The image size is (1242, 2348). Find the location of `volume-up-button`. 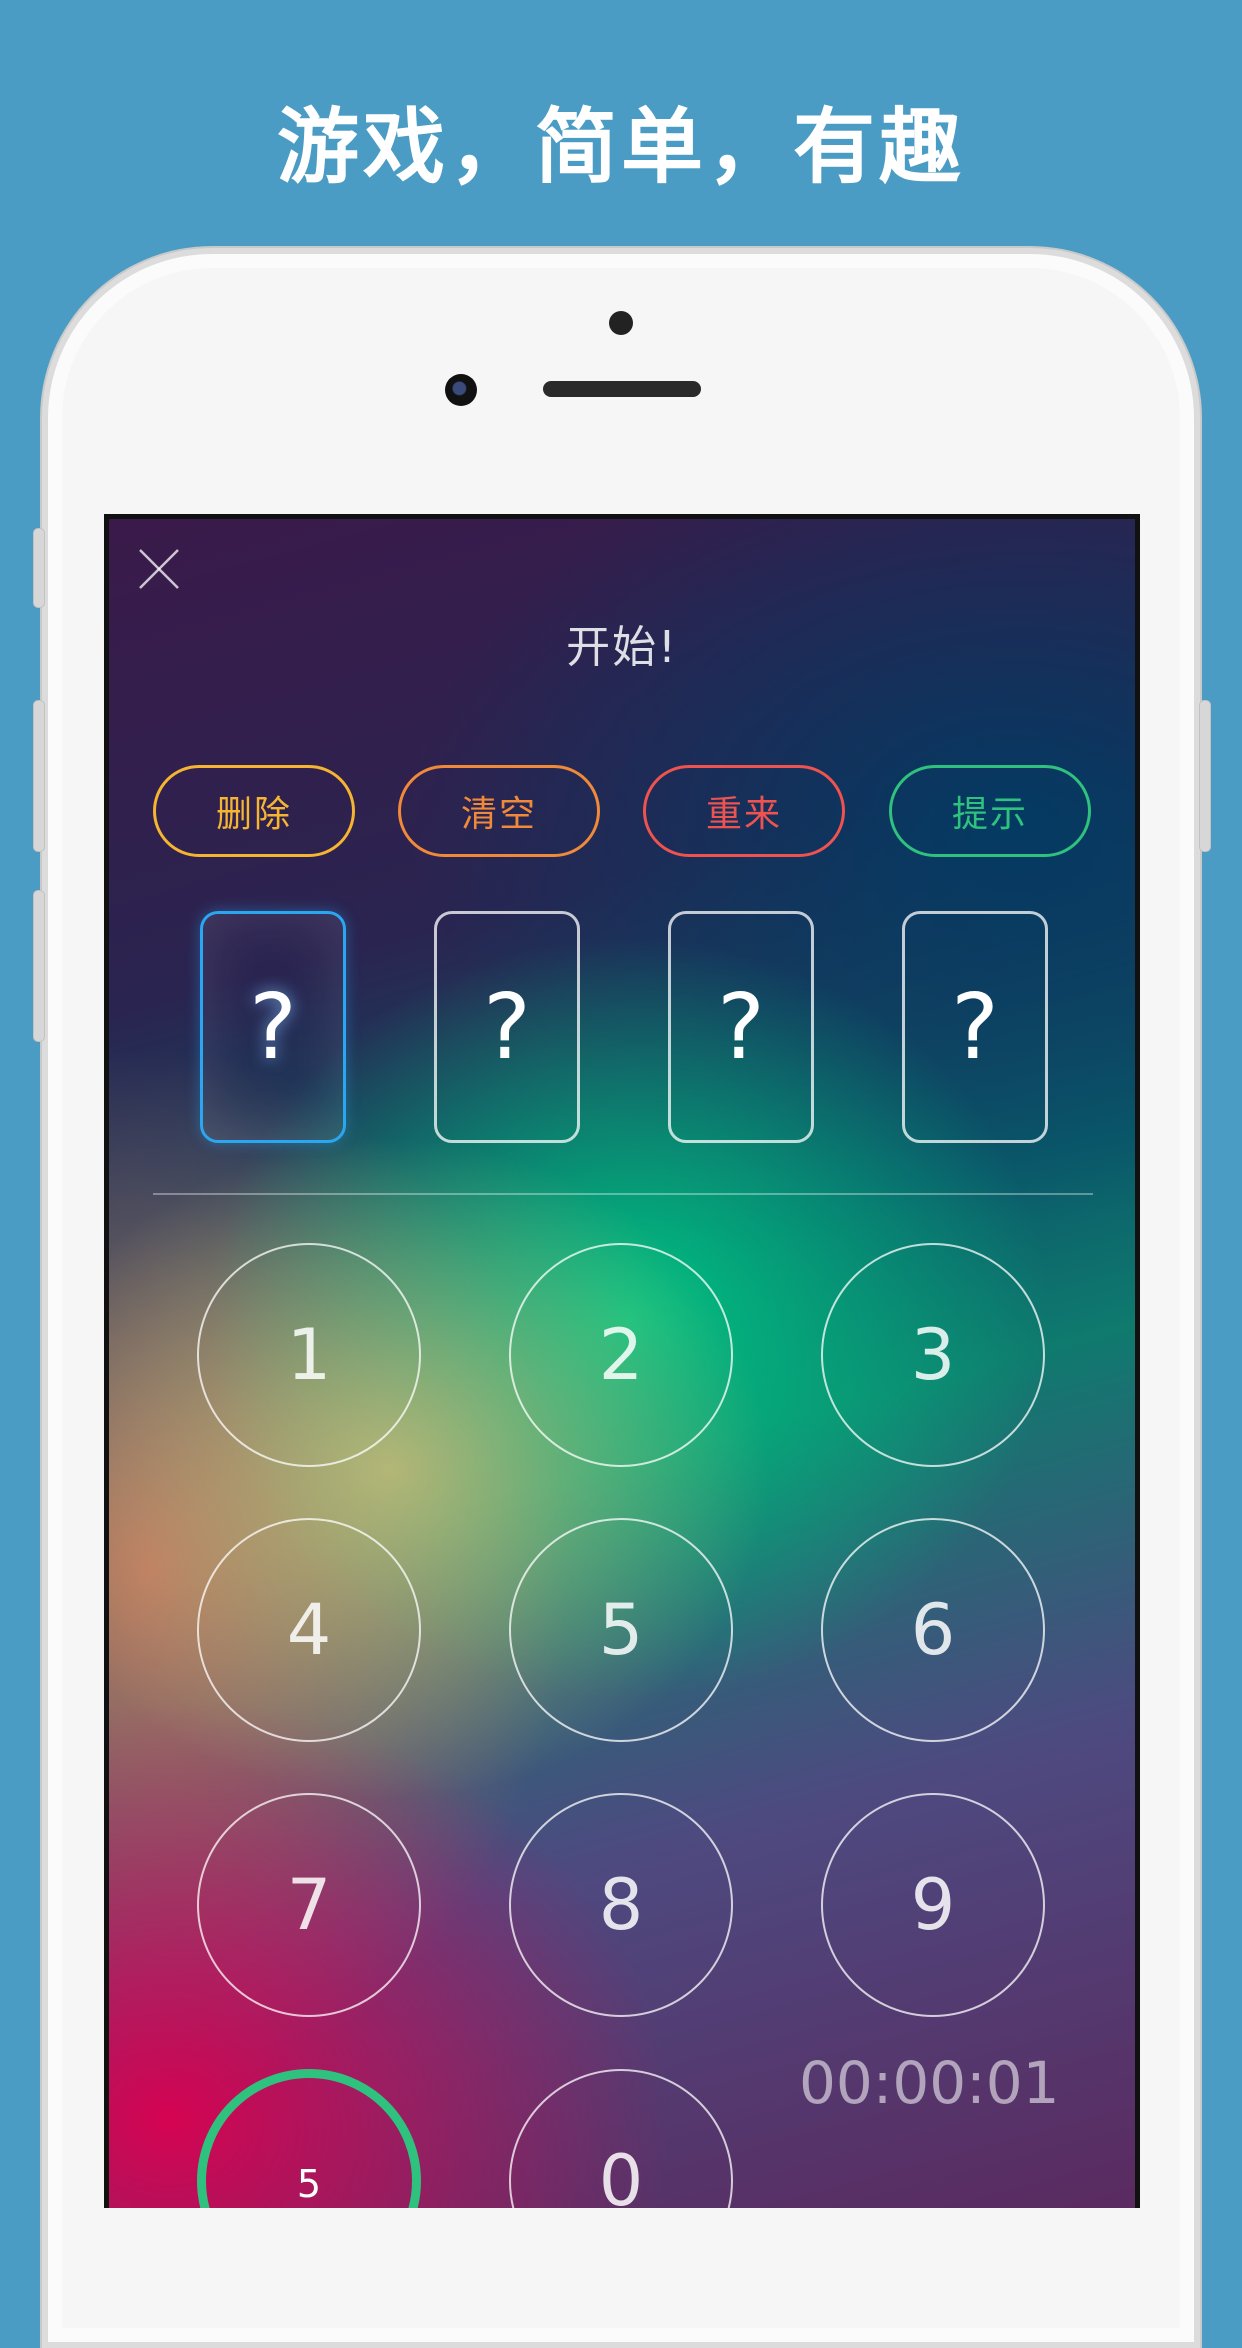

volume-up-button is located at coordinates (39, 776).